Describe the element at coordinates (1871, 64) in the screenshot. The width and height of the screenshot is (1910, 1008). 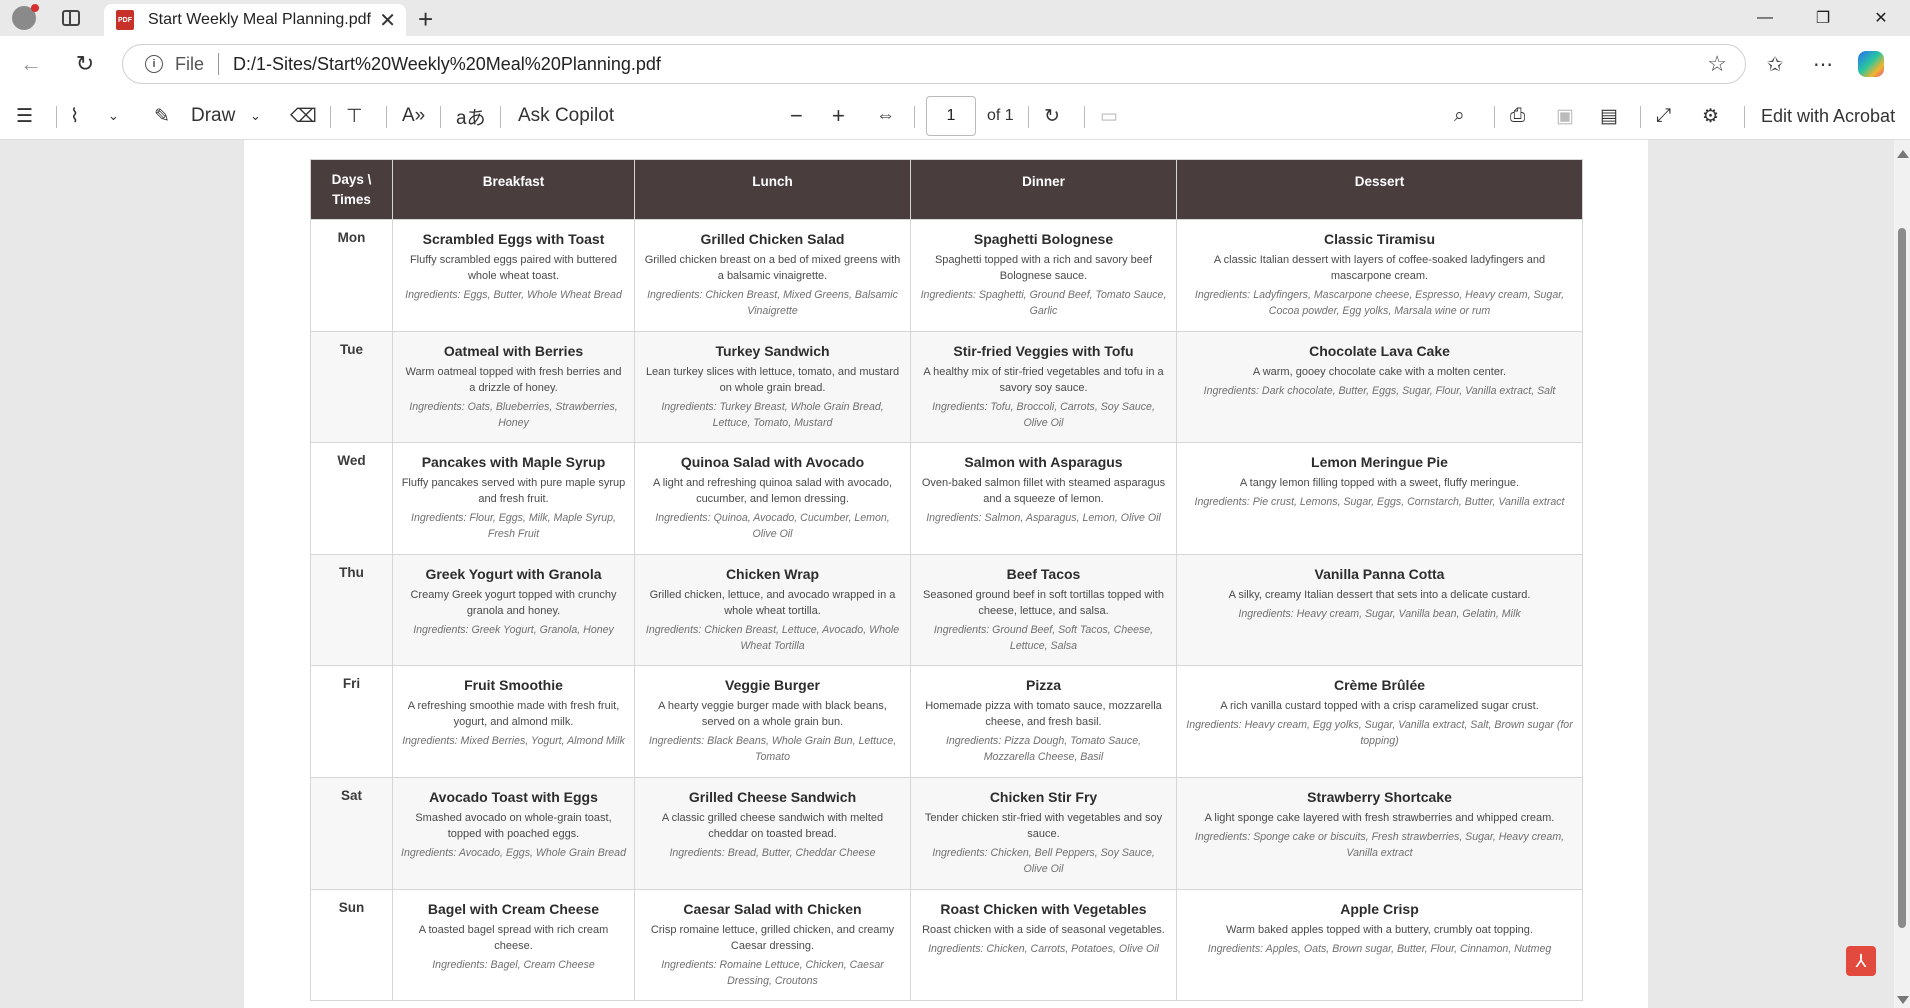
I see `copilot-icon` at that location.